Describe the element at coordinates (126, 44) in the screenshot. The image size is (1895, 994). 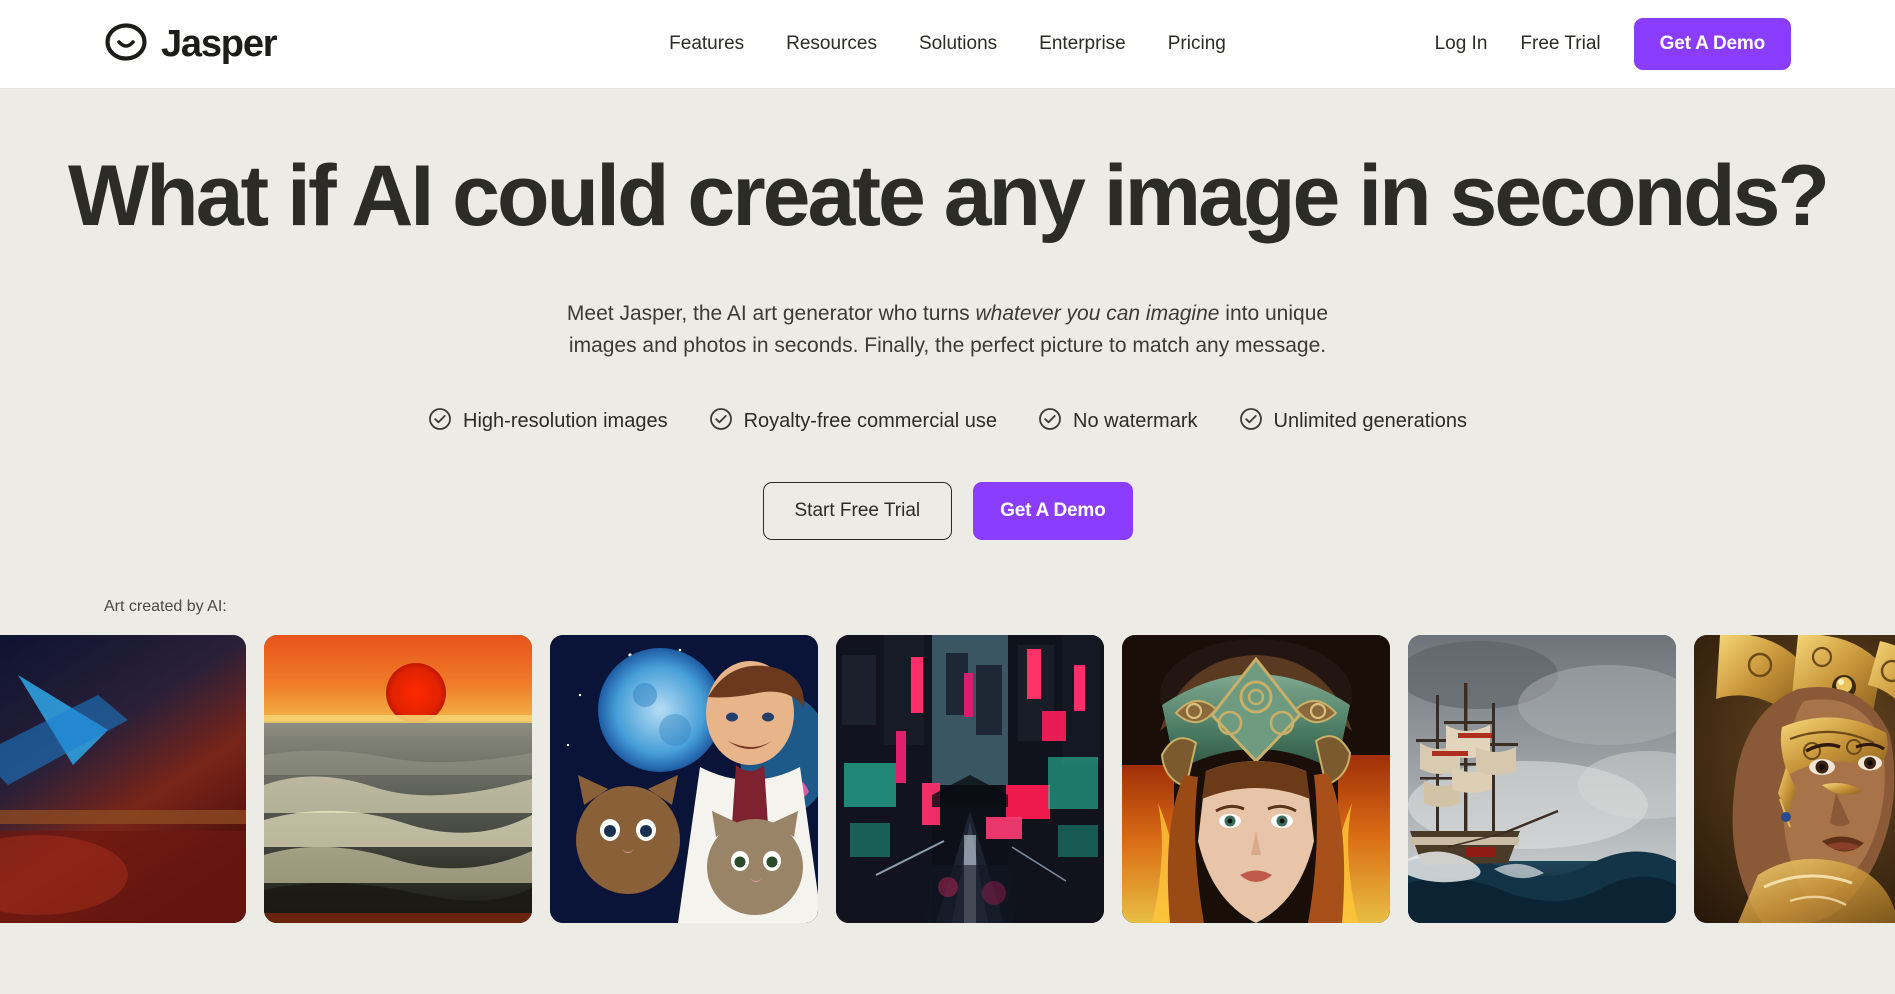
I see `smiley-face-circle-icon` at that location.